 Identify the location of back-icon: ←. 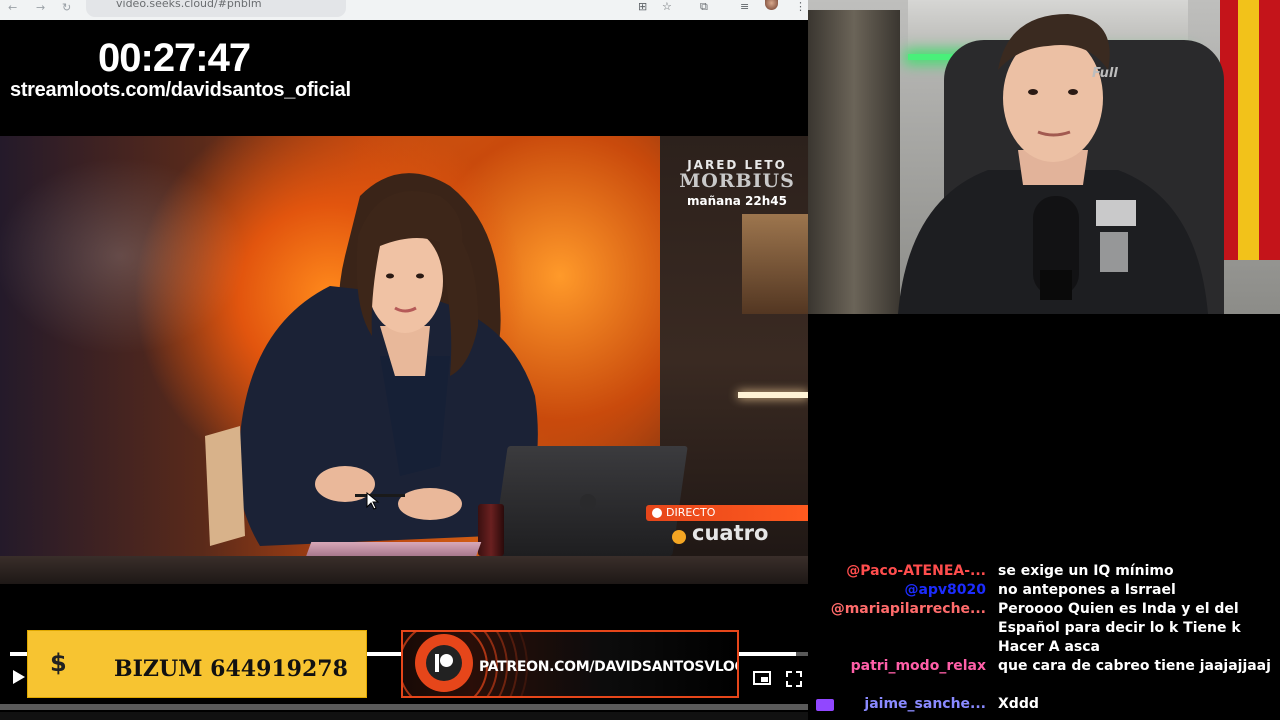
(12, 7).